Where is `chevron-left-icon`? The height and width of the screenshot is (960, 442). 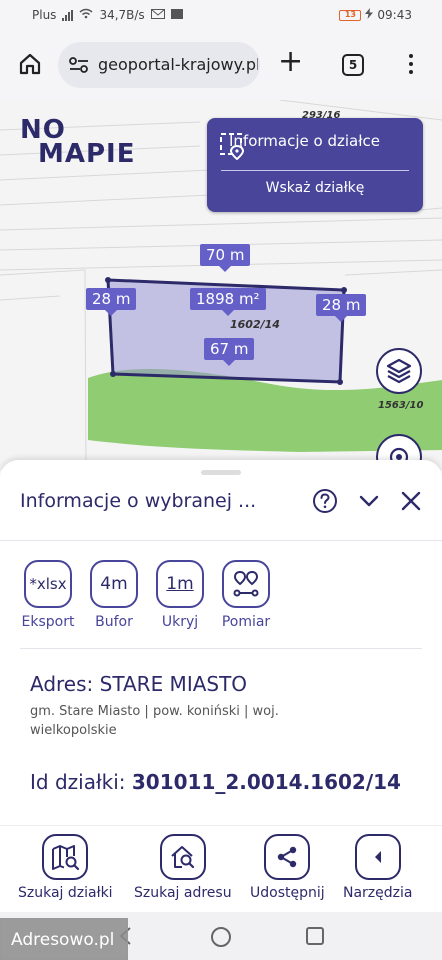 chevron-left-icon is located at coordinates (377, 857).